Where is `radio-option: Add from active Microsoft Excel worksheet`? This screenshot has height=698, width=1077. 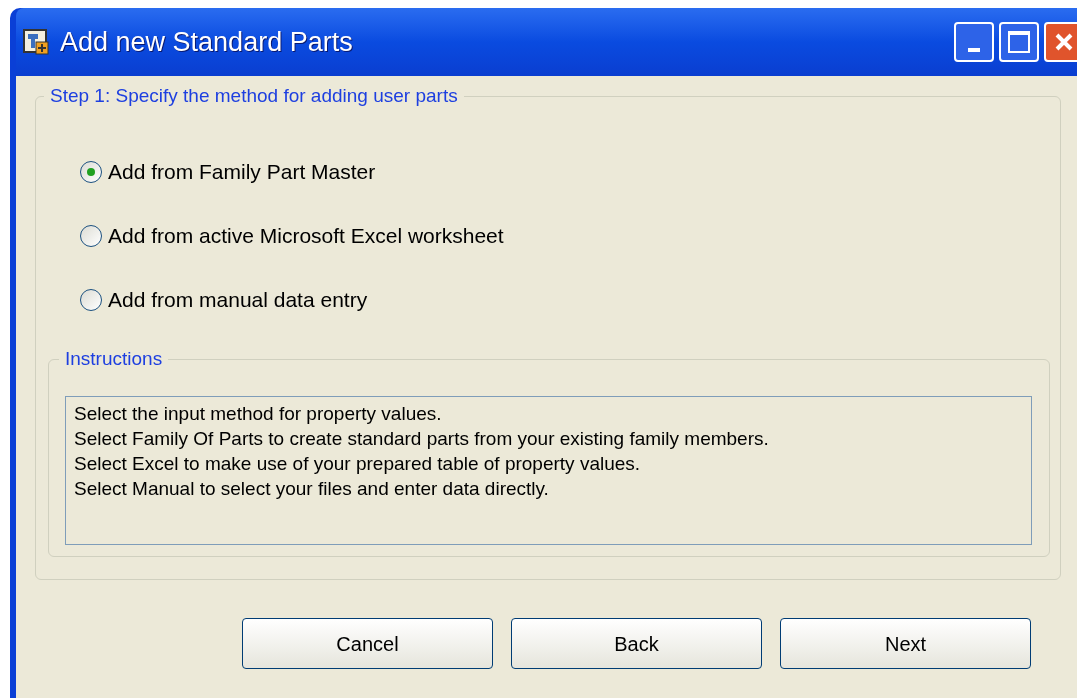 radio-option: Add from active Microsoft Excel worksheet is located at coordinates (570, 236).